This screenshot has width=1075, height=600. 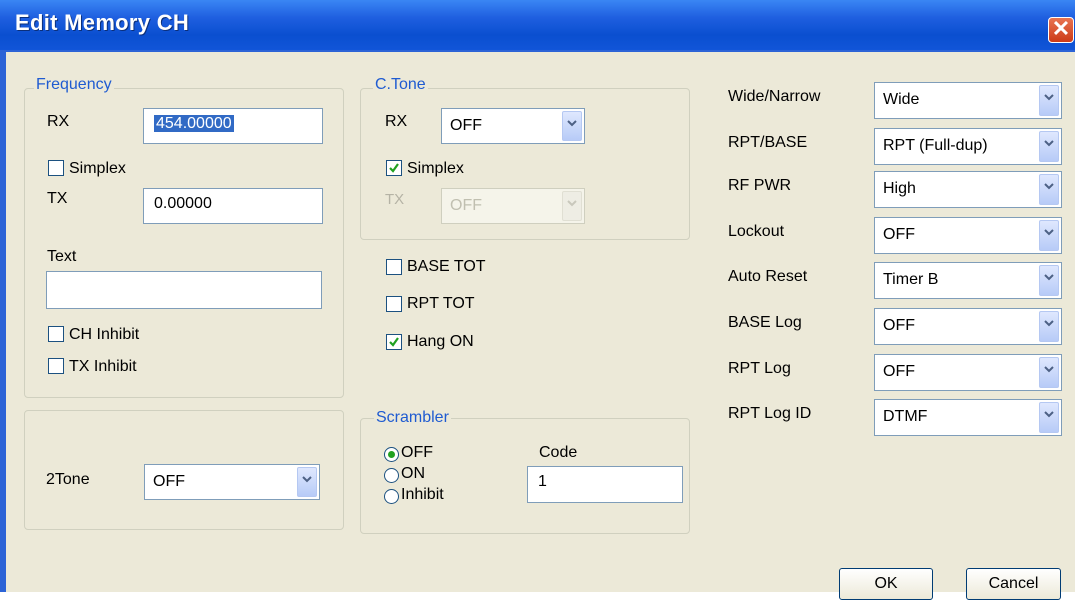 I want to click on base-tot-label: BASE TOT, so click(x=446, y=266).